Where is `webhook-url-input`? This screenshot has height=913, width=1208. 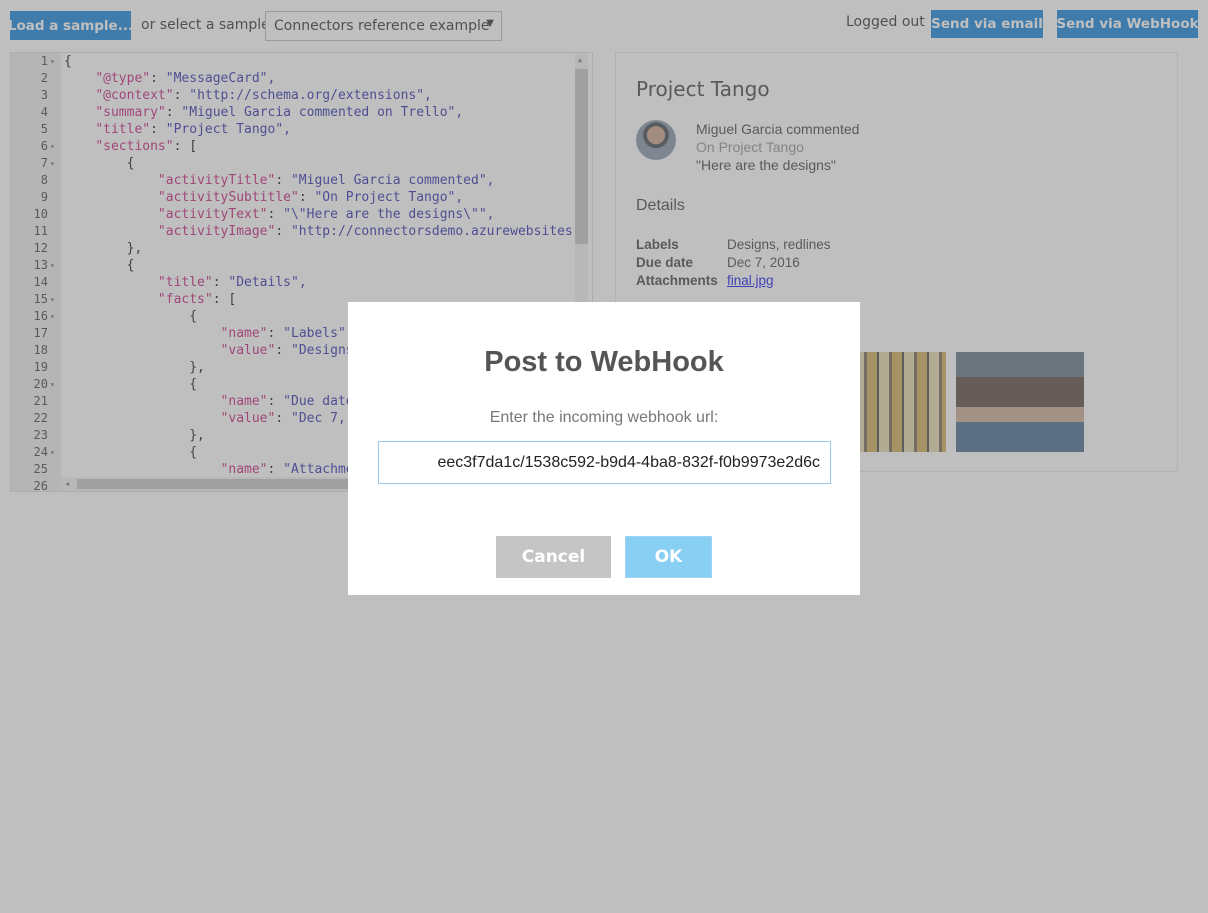
webhook-url-input is located at coordinates (604, 462).